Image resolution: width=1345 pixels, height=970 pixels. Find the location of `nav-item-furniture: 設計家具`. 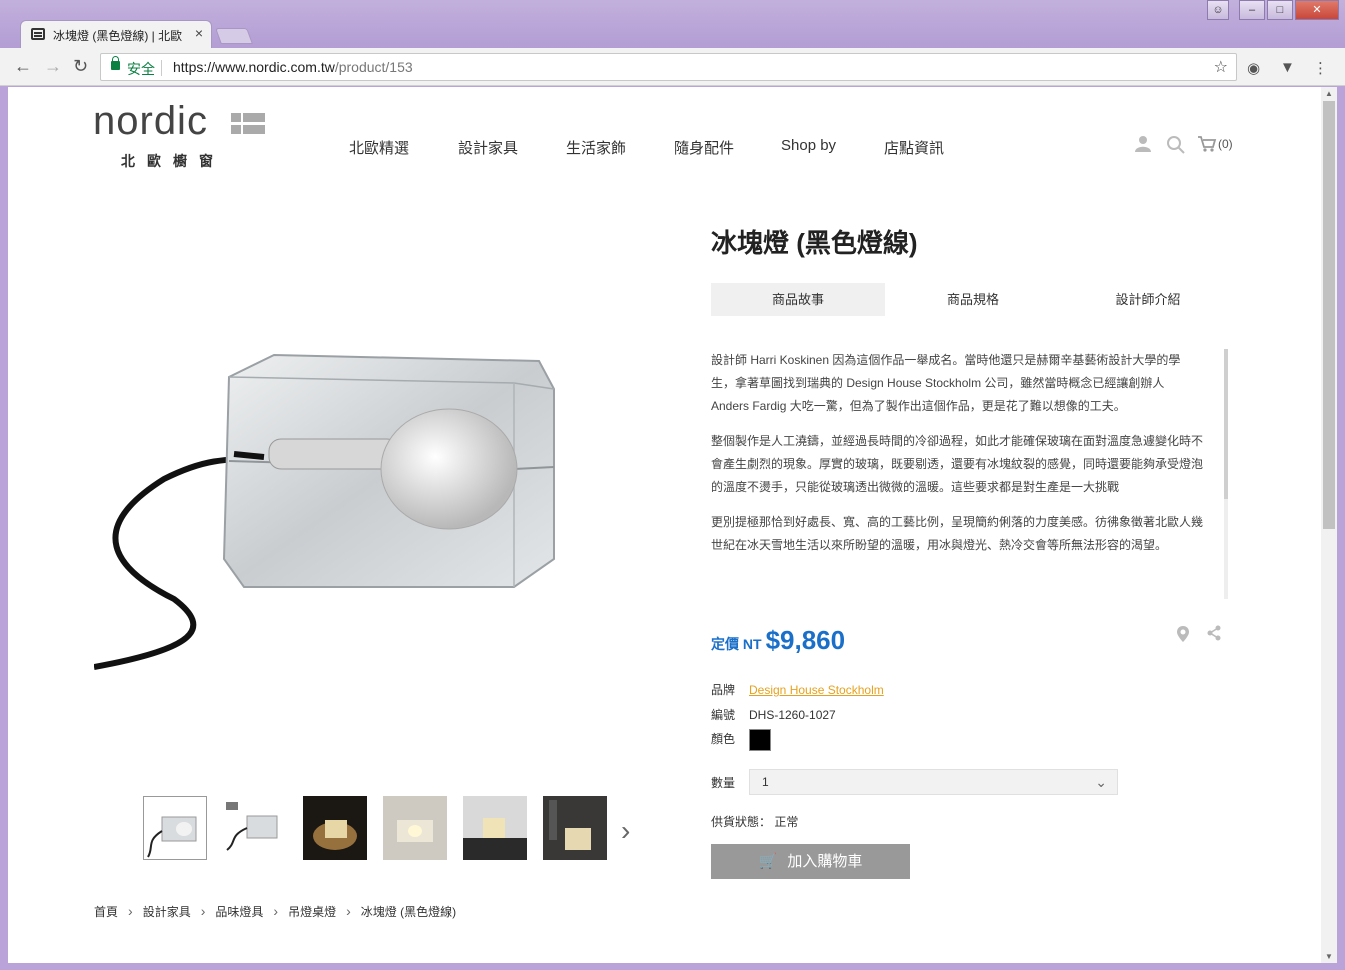

nav-item-furniture: 設計家具 is located at coordinates (488, 147).